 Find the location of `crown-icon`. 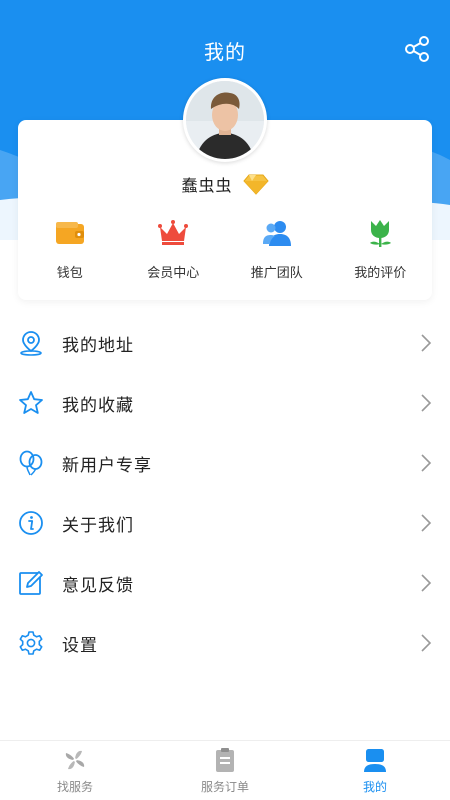

crown-icon is located at coordinates (173, 232).